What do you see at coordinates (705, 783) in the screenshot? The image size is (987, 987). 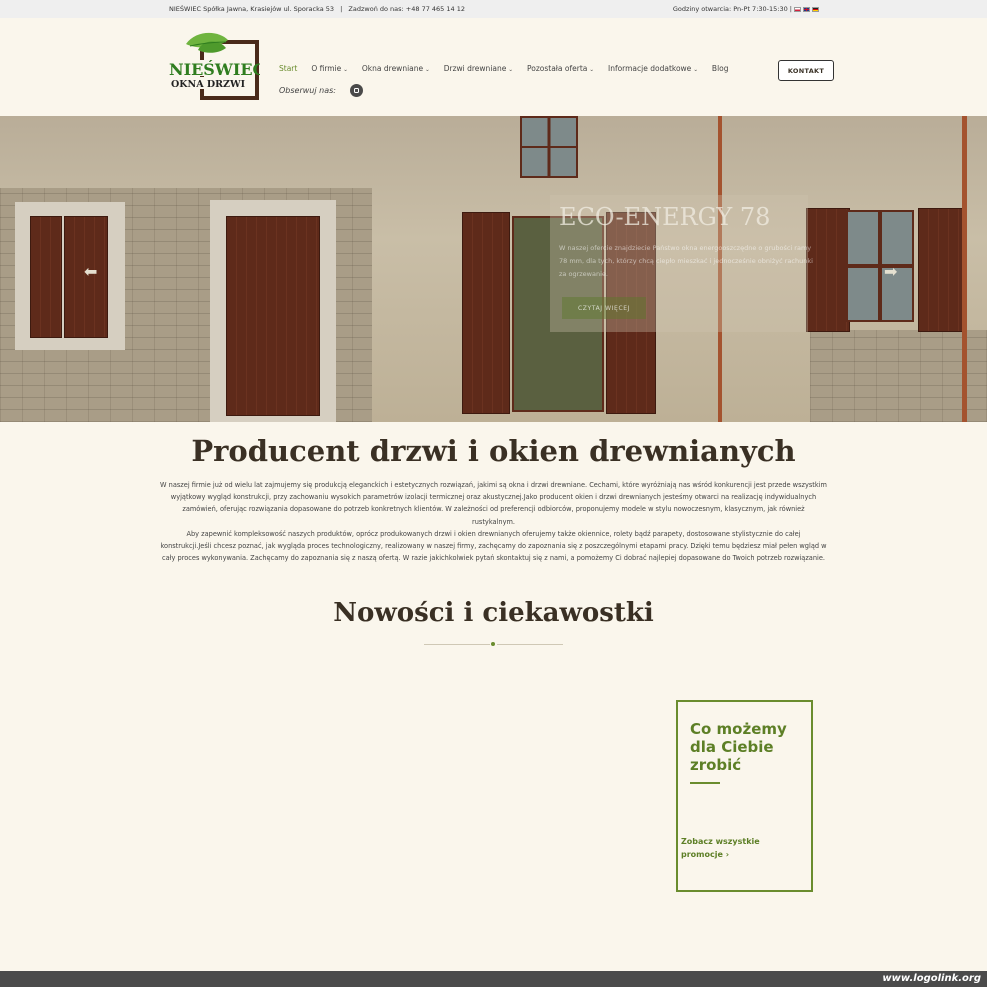 I see `promo-underline` at bounding box center [705, 783].